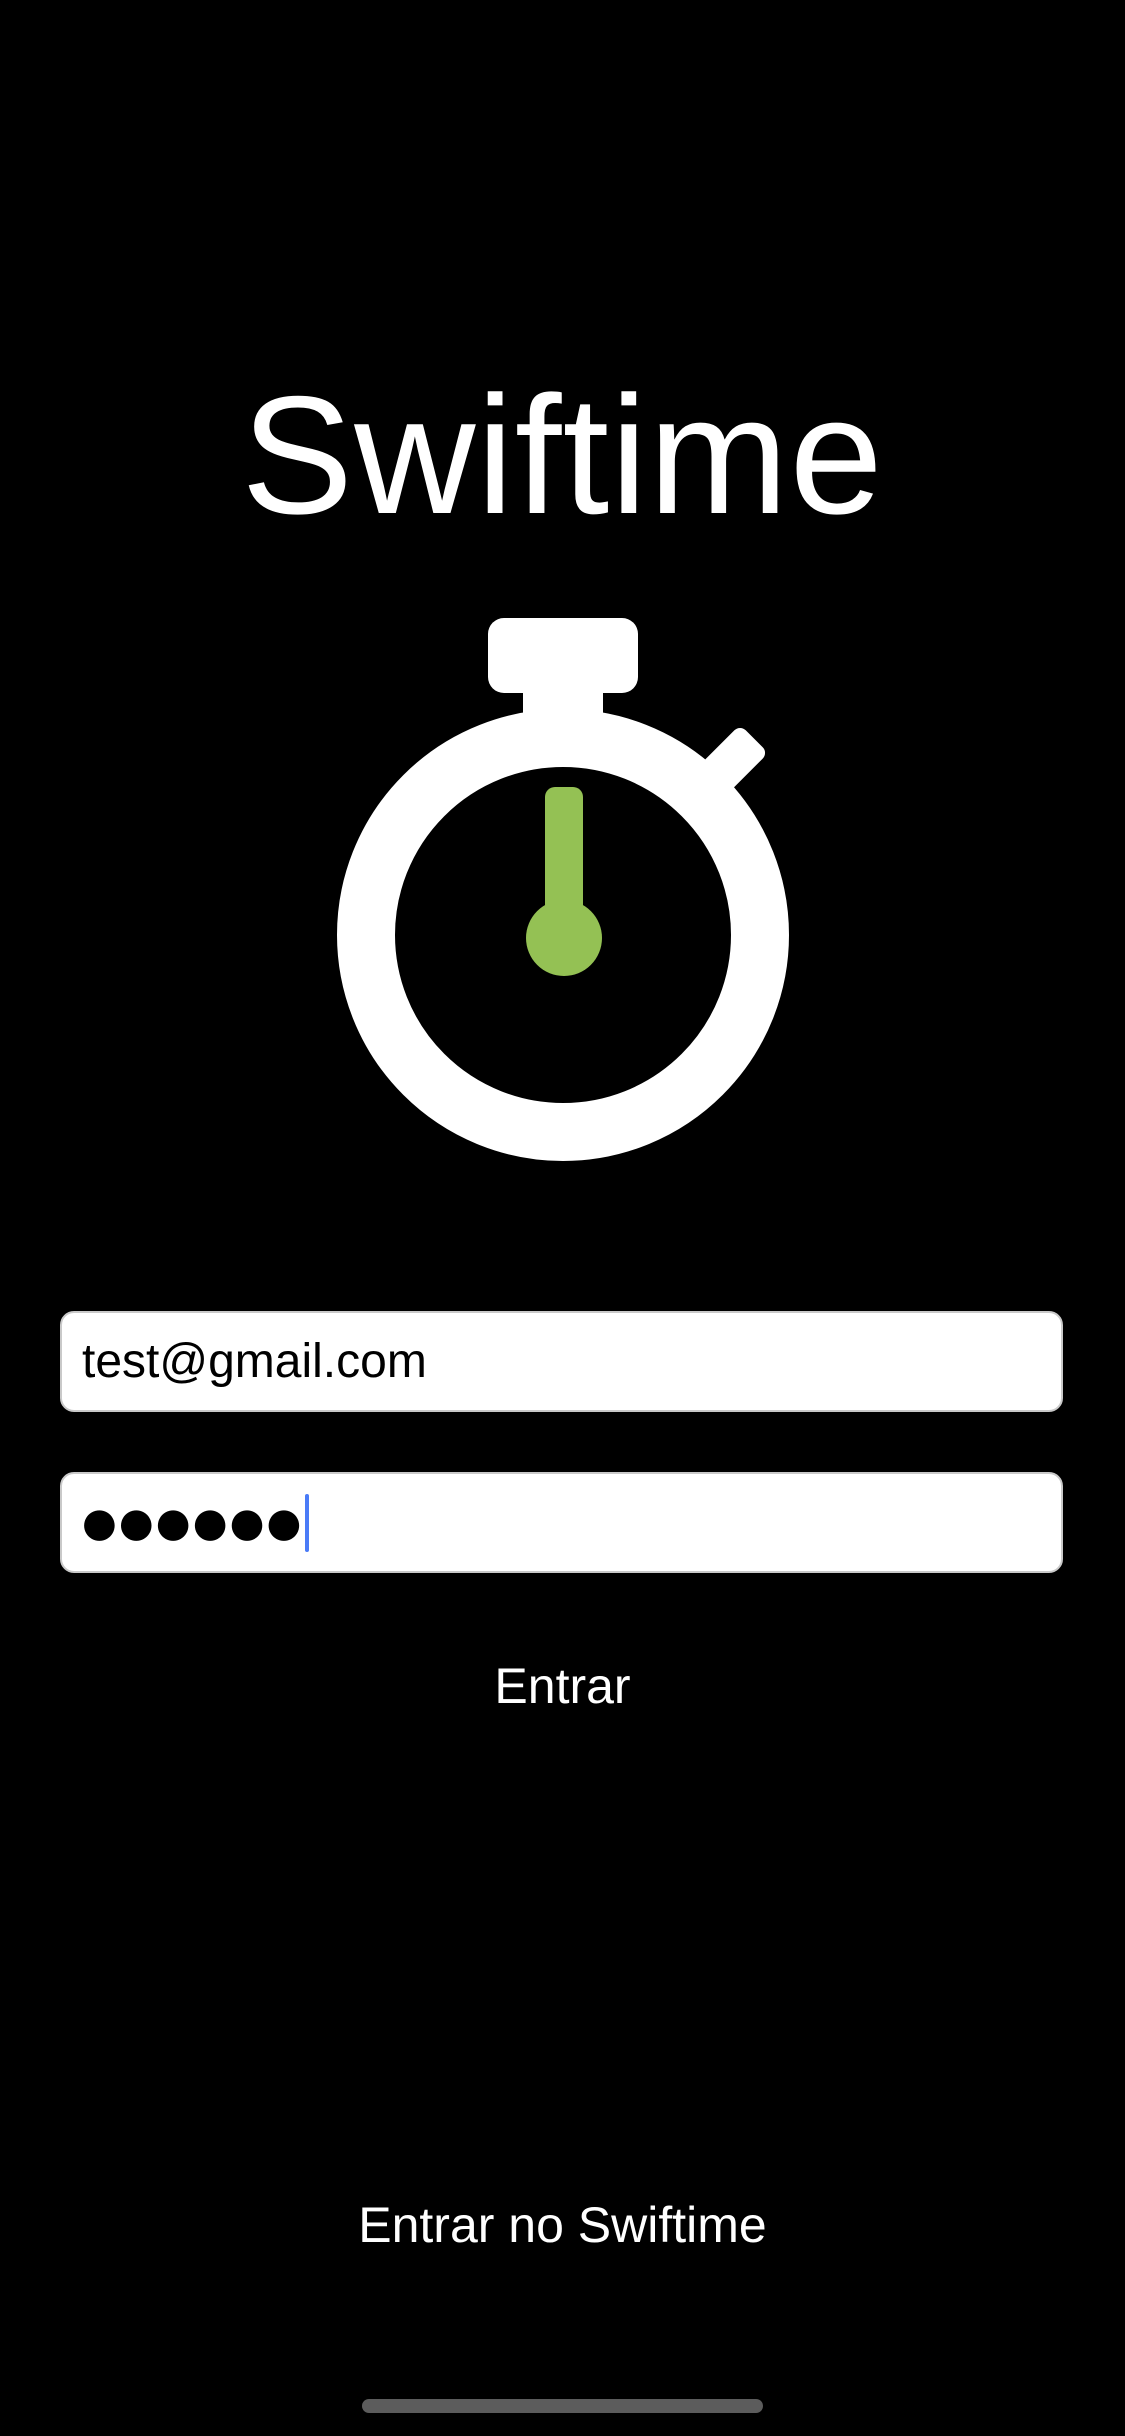 This screenshot has height=2436, width=1125. Describe the element at coordinates (307, 1522) in the screenshot. I see `text-caret` at that location.